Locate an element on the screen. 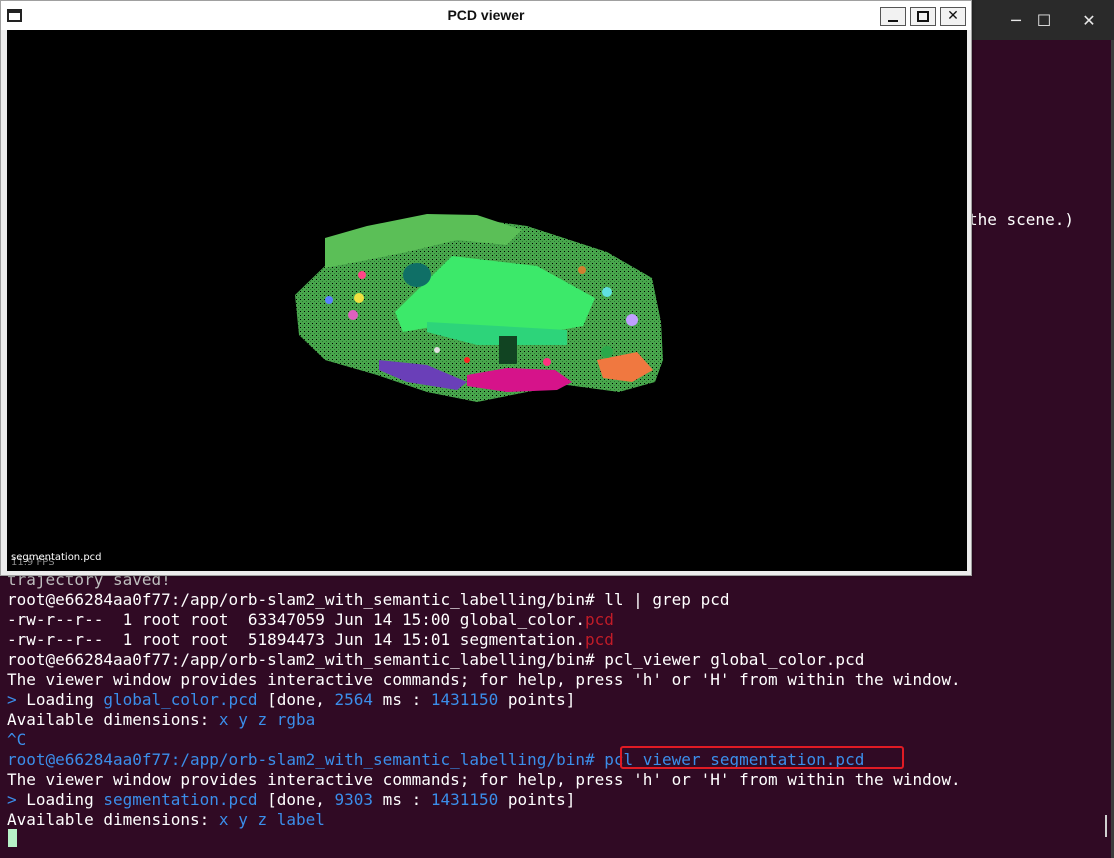 The width and height of the screenshot is (1114, 858). cloud-magenta-speck is located at coordinates (547, 362).